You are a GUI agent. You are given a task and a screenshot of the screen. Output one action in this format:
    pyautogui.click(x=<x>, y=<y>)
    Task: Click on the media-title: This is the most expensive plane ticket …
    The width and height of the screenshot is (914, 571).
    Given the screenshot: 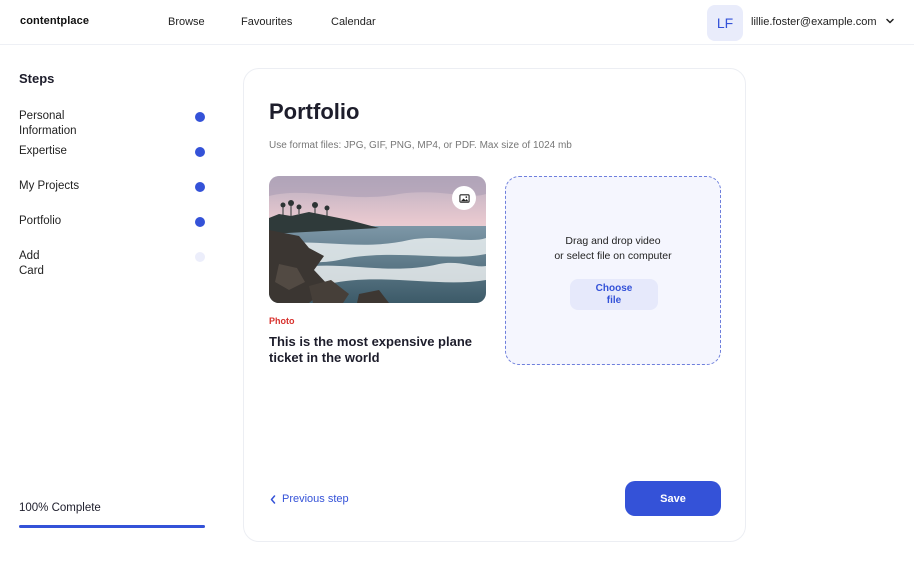 What is the action you would take?
    pyautogui.click(x=371, y=349)
    